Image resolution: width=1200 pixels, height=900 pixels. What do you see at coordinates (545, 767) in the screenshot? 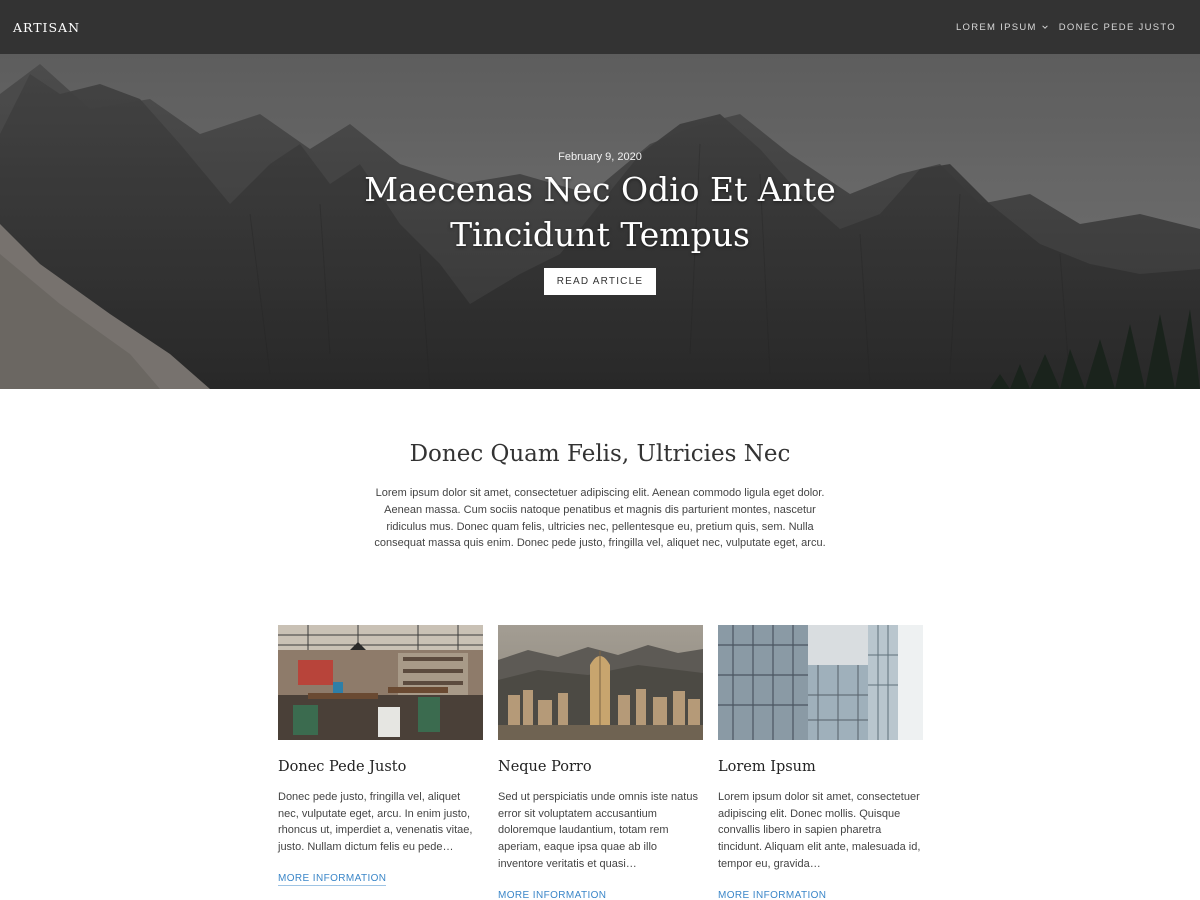
I see `card-title: Neque Porro` at bounding box center [545, 767].